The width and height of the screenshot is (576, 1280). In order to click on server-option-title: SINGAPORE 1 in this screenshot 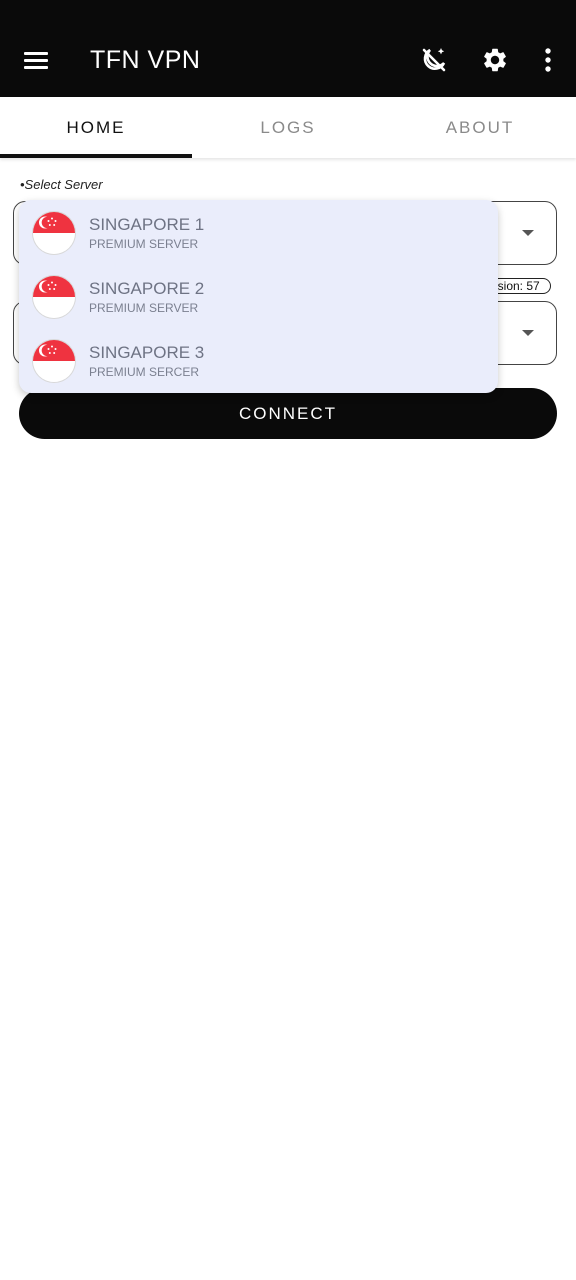, I will do `click(147, 224)`.